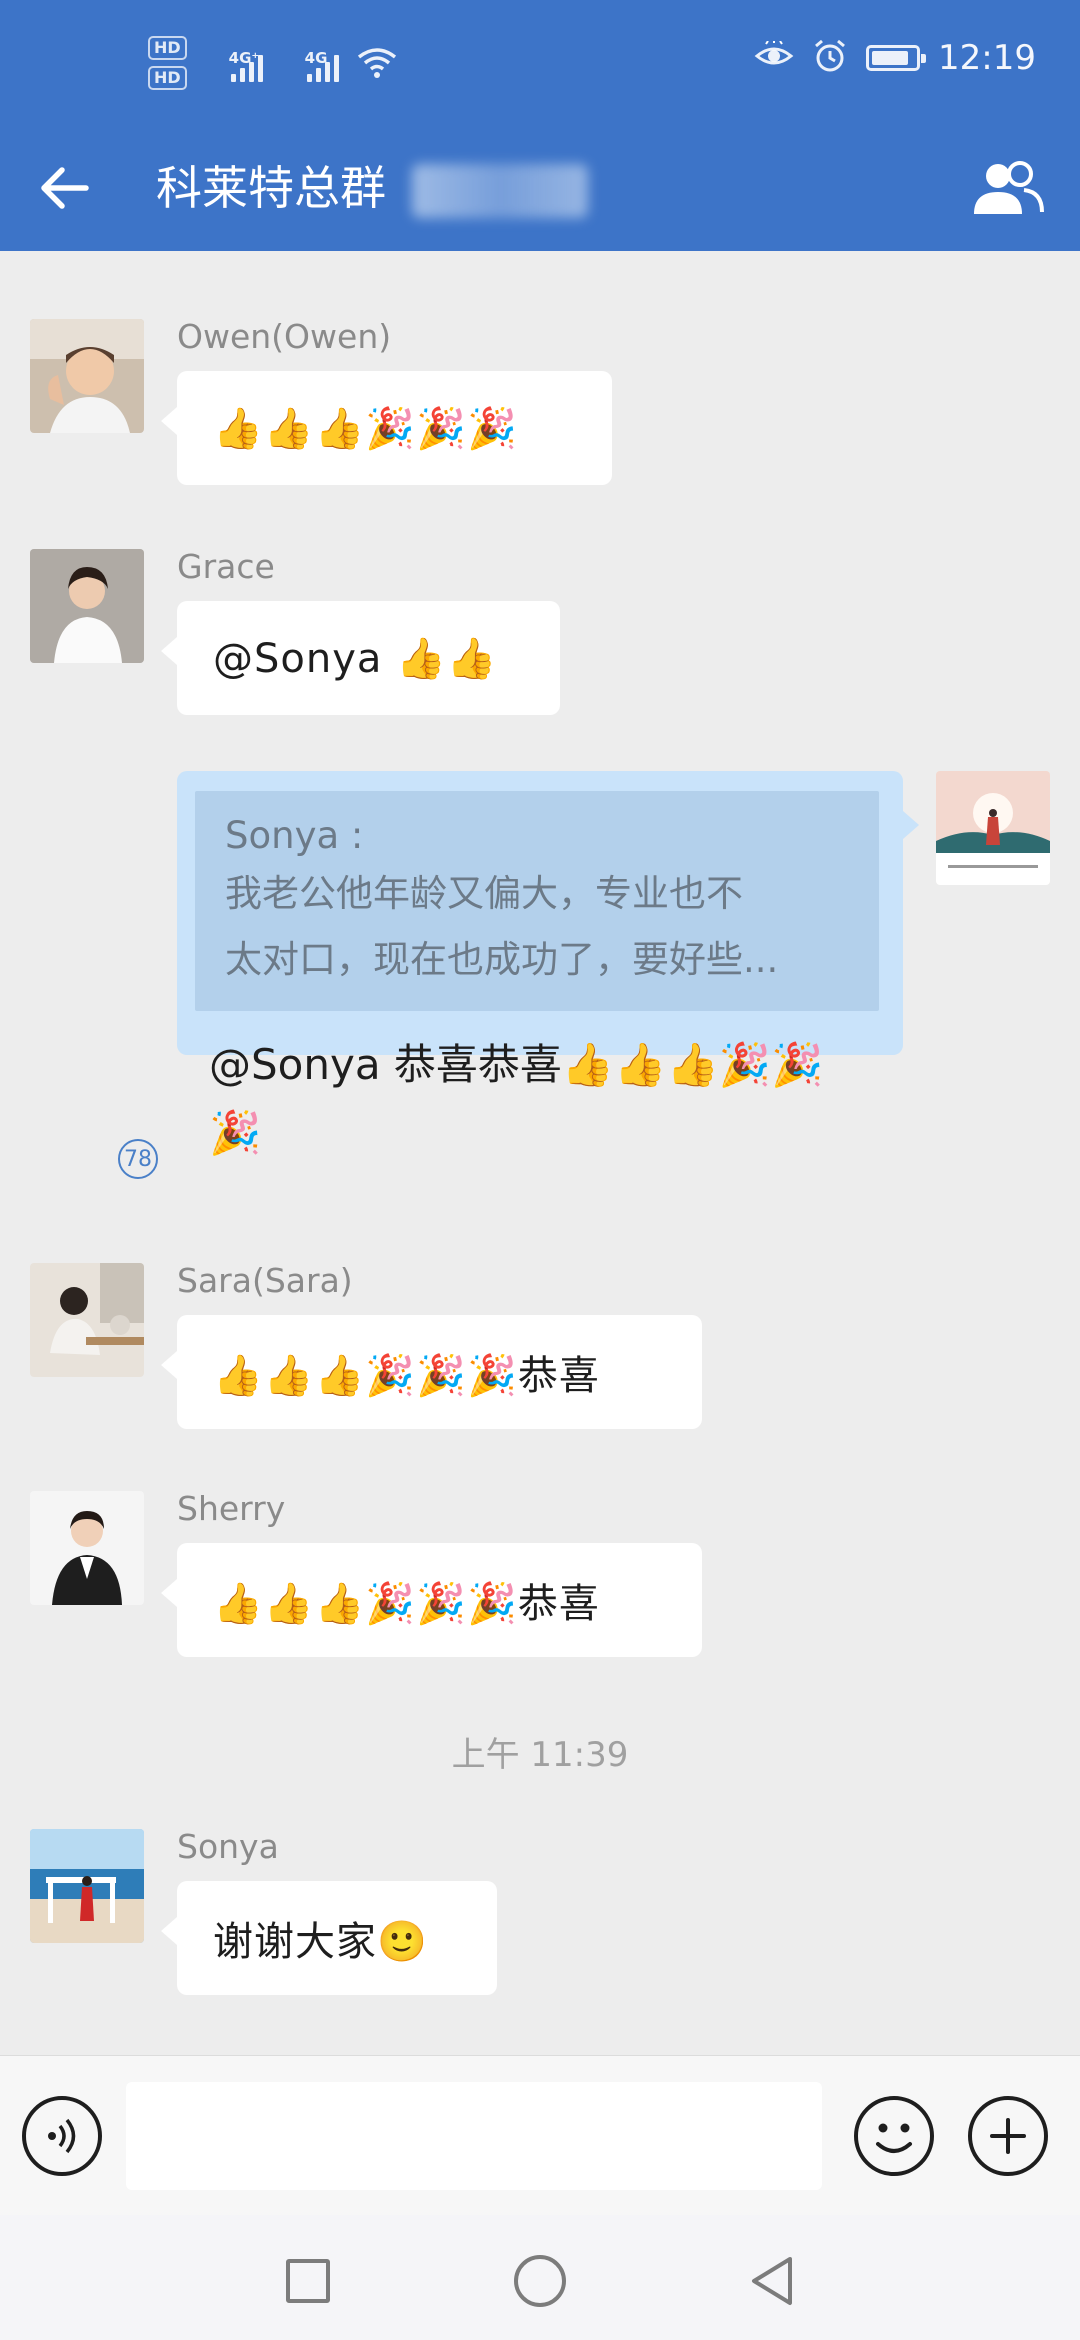 Image resolution: width=1080 pixels, height=2340 pixels. I want to click on status-bar: HD HD 4G⁺ 4G 12:19, so click(540, 65).